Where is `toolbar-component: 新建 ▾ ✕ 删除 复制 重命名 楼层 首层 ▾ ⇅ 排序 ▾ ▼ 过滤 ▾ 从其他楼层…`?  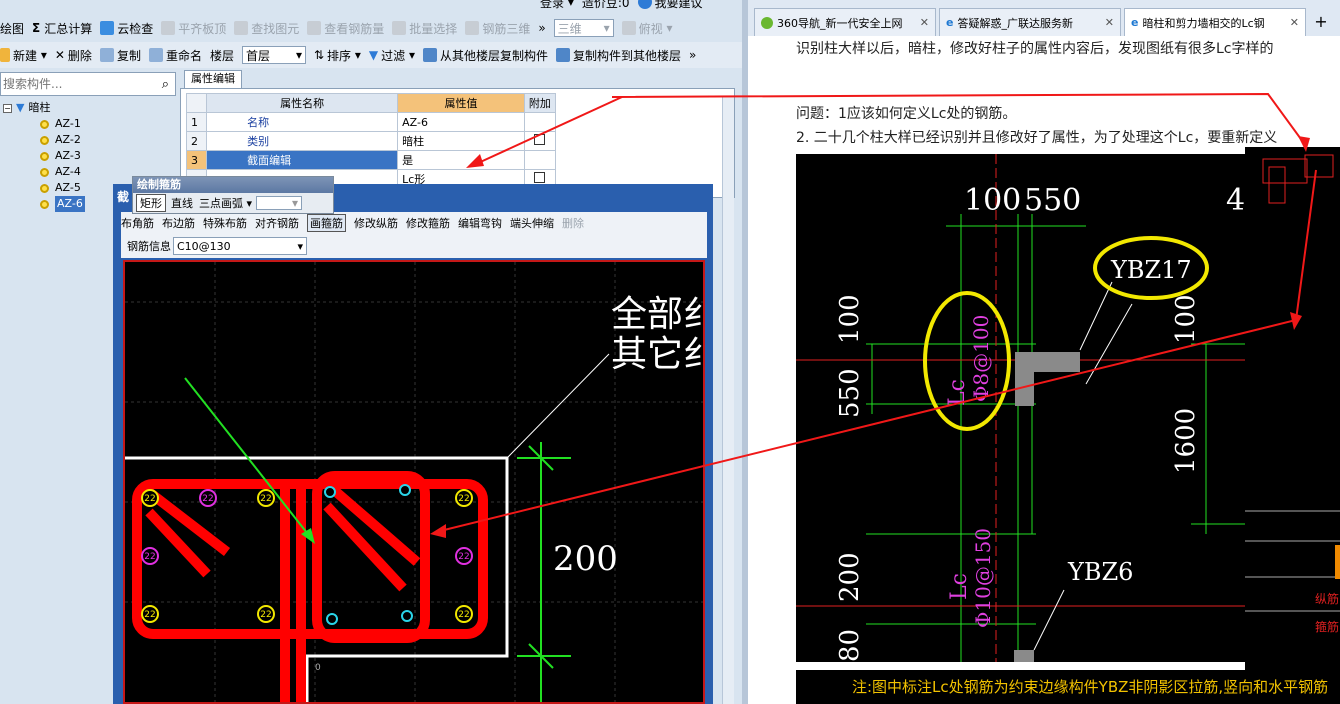 toolbar-component: 新建 ▾ ✕ 删除 复制 重命名 楼层 首层 ▾ ⇅ 排序 ▾ ▼ 过滤 ▾ 从其他楼层… is located at coordinates (371, 55).